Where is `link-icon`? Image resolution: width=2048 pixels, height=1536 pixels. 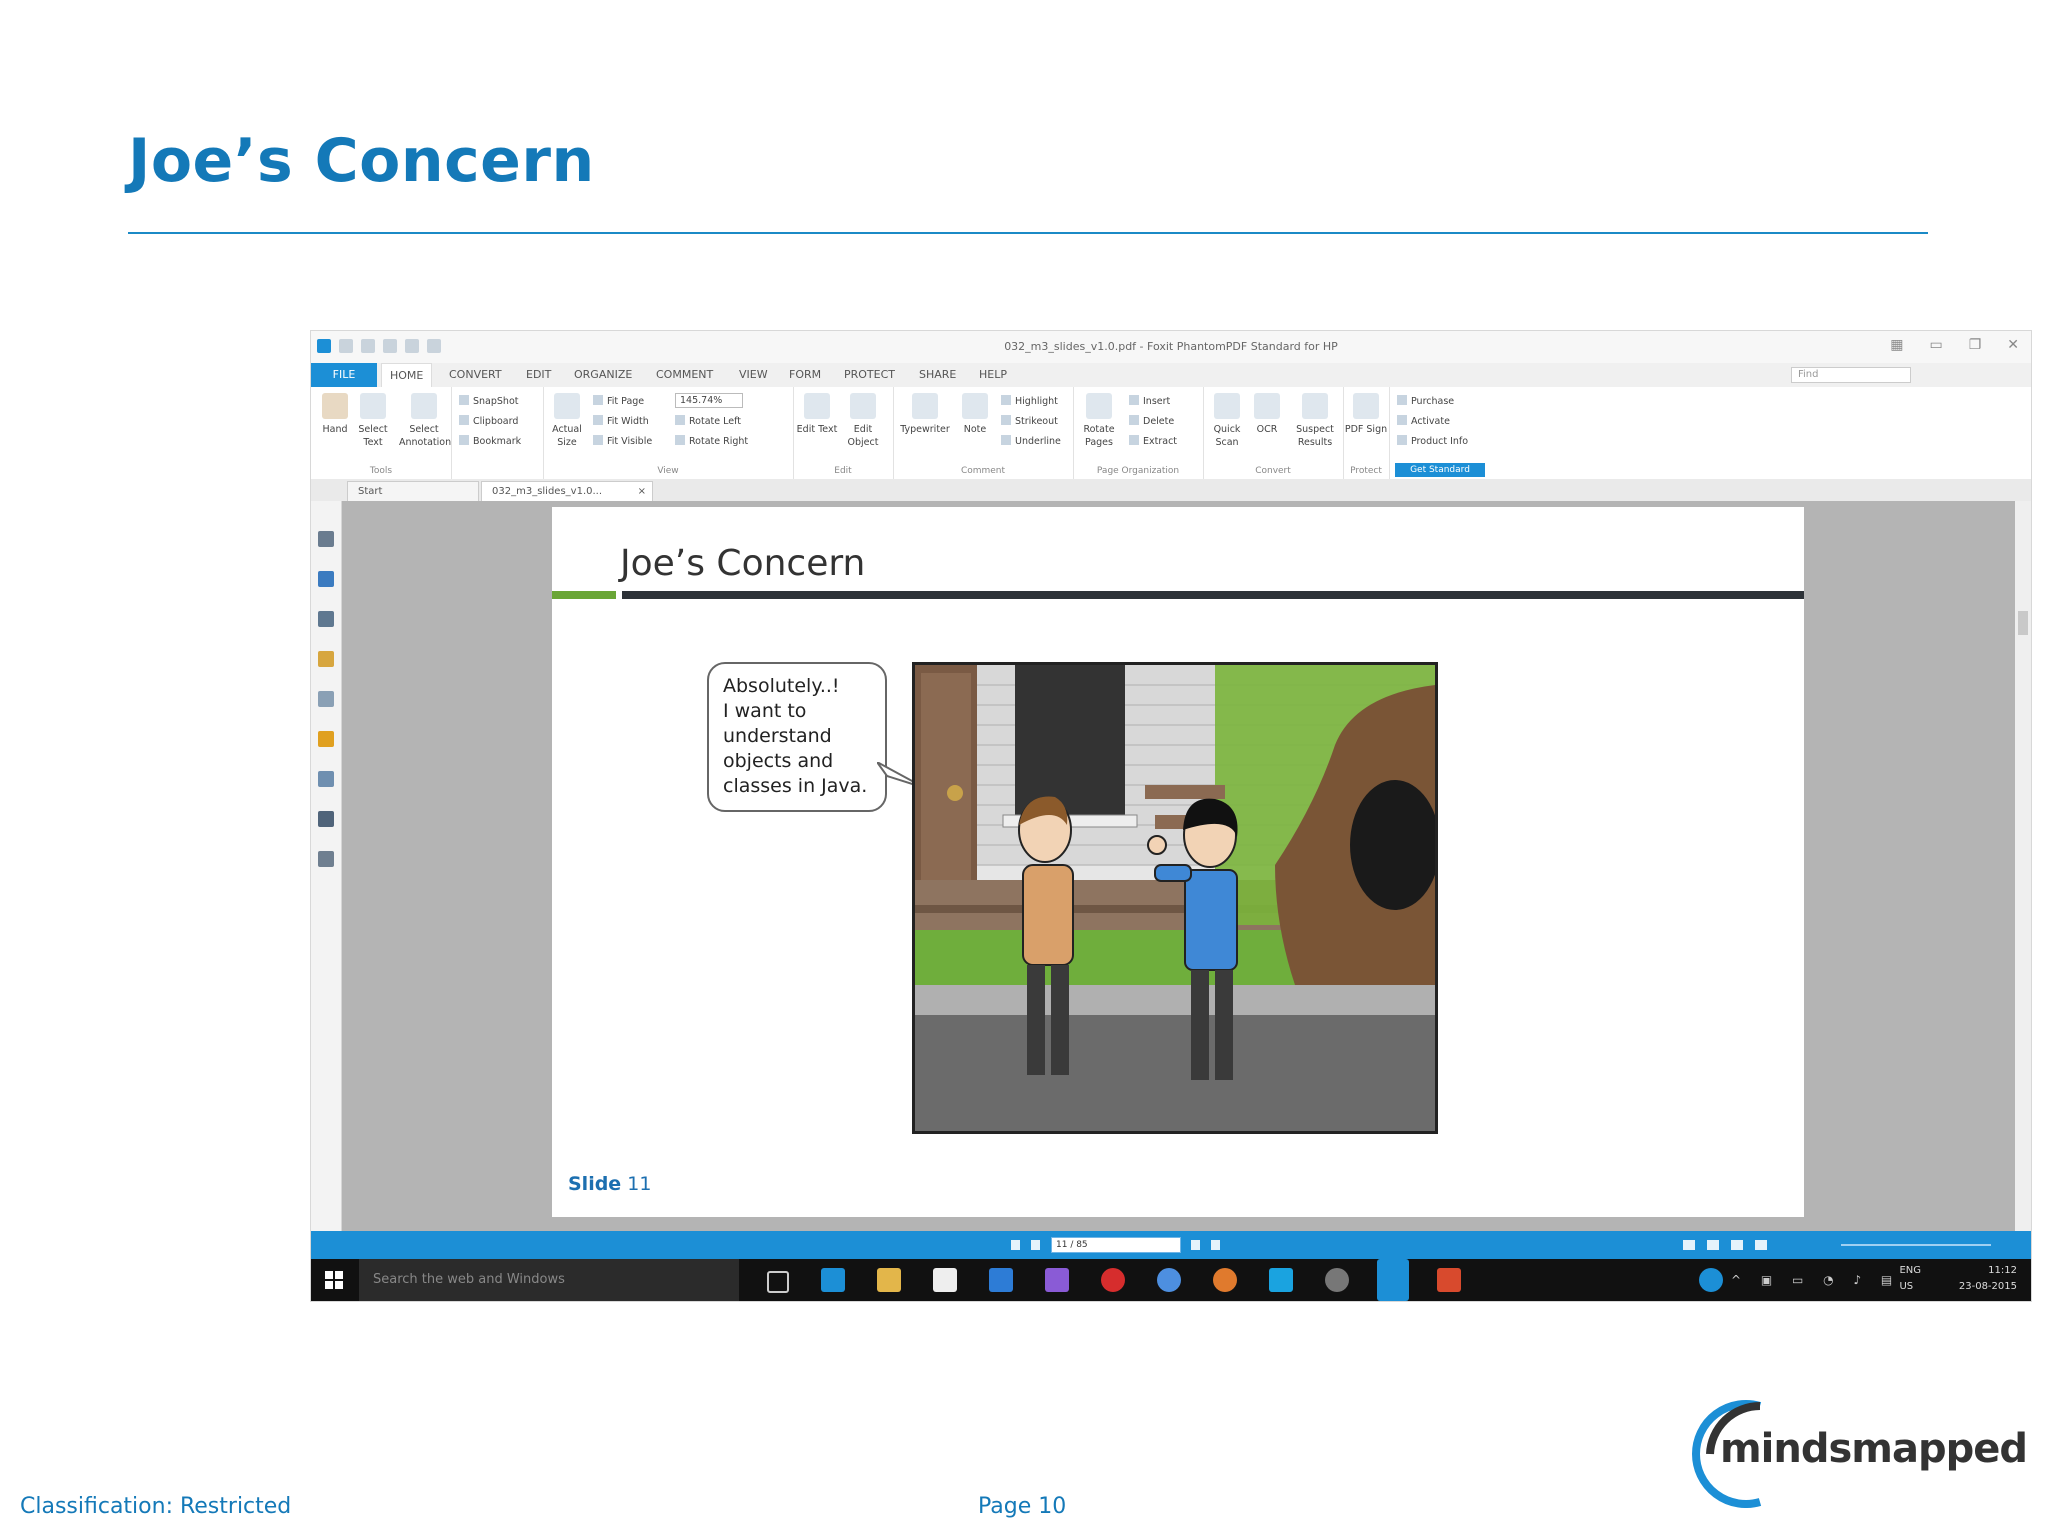 link-icon is located at coordinates (326, 699).